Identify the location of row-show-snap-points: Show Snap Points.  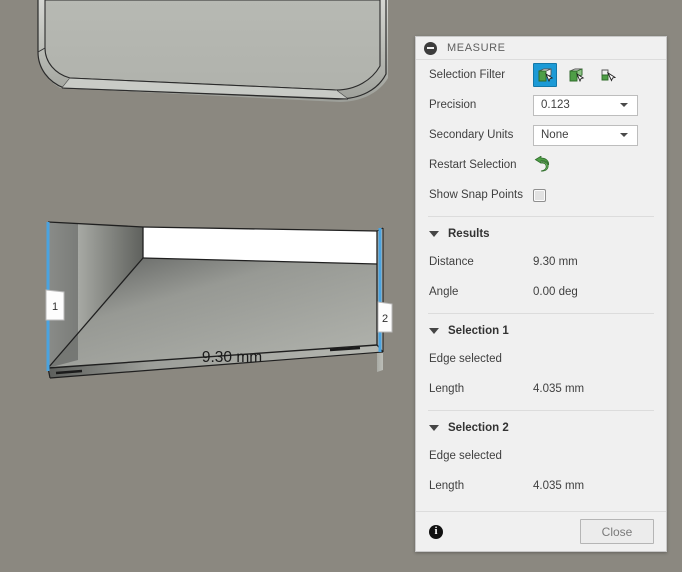
(541, 195).